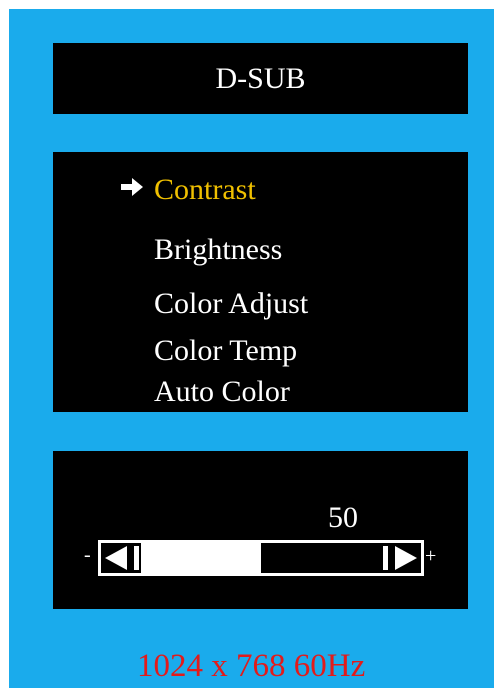  Describe the element at coordinates (132, 187) in the screenshot. I see `right-arrow-icon` at that location.